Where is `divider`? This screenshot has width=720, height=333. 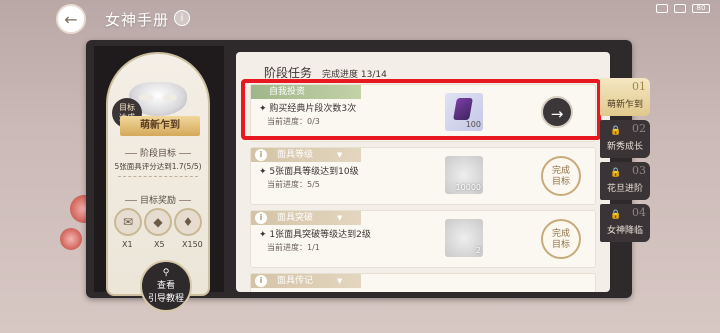
divider is located at coordinates (158, 176).